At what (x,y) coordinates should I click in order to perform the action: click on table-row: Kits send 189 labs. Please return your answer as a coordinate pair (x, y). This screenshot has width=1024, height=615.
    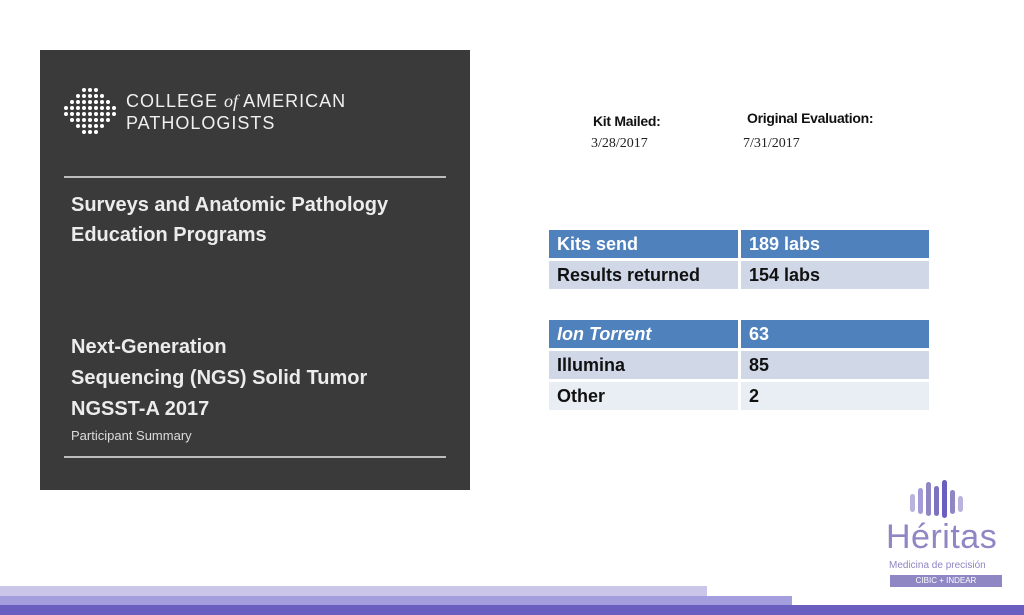
    Looking at the image, I should click on (739, 245).